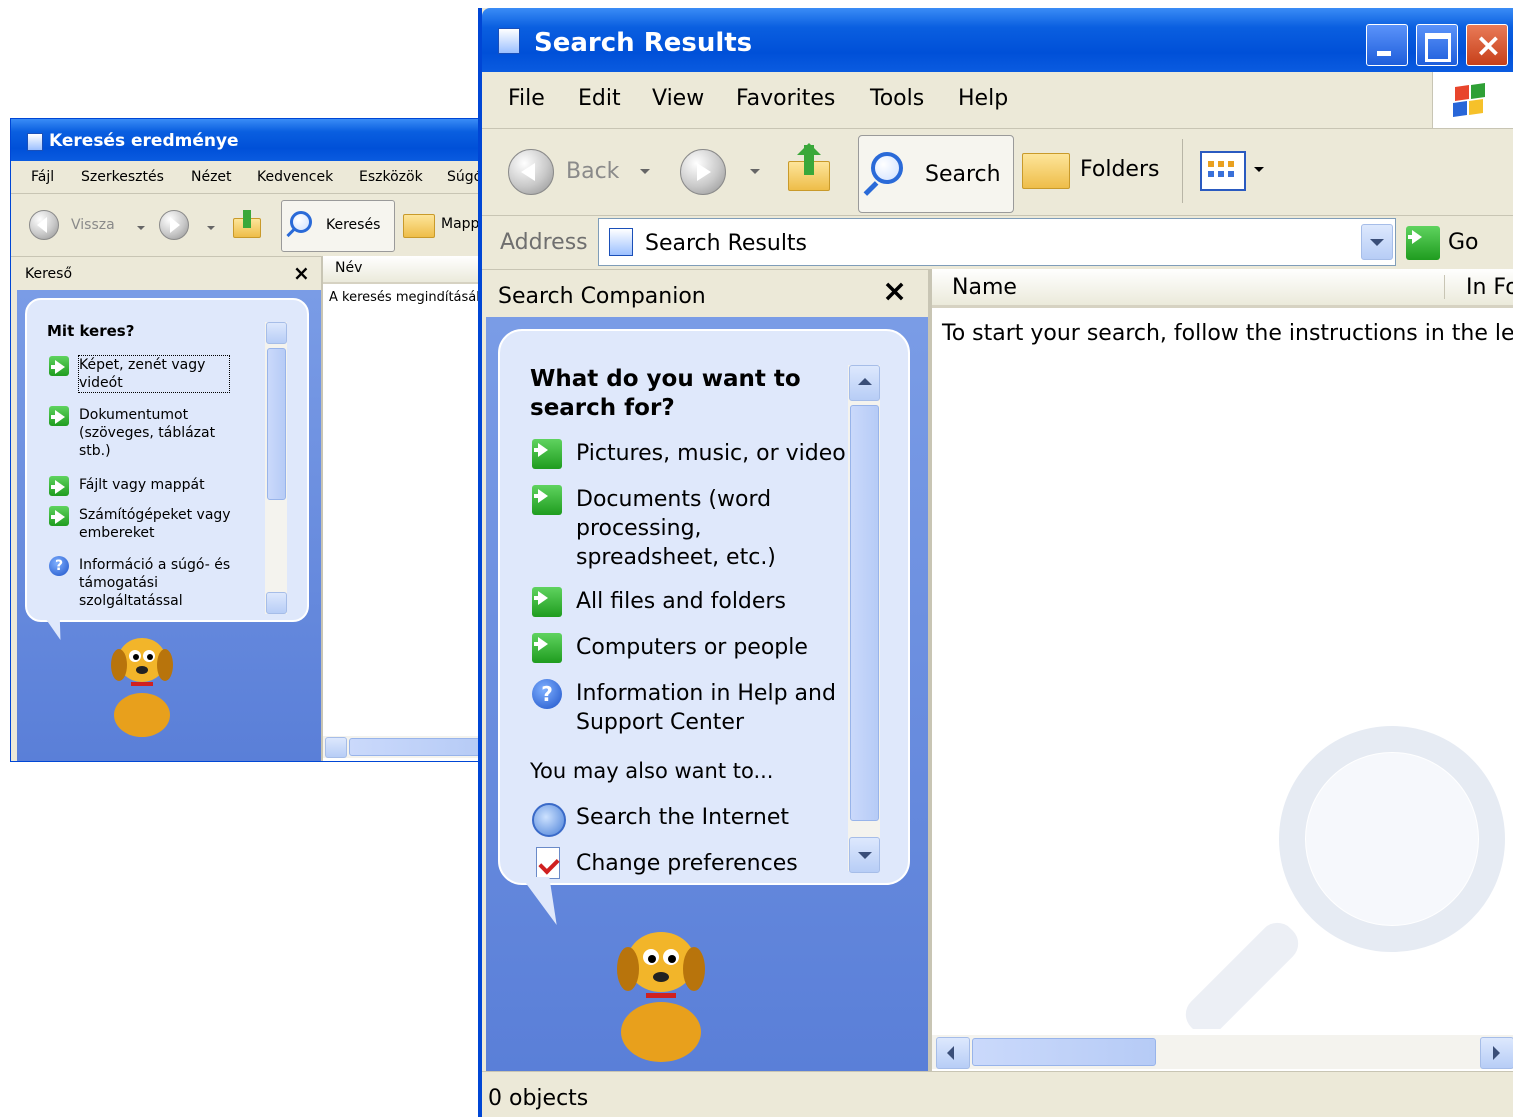  I want to click on views-button, so click(1235, 171).